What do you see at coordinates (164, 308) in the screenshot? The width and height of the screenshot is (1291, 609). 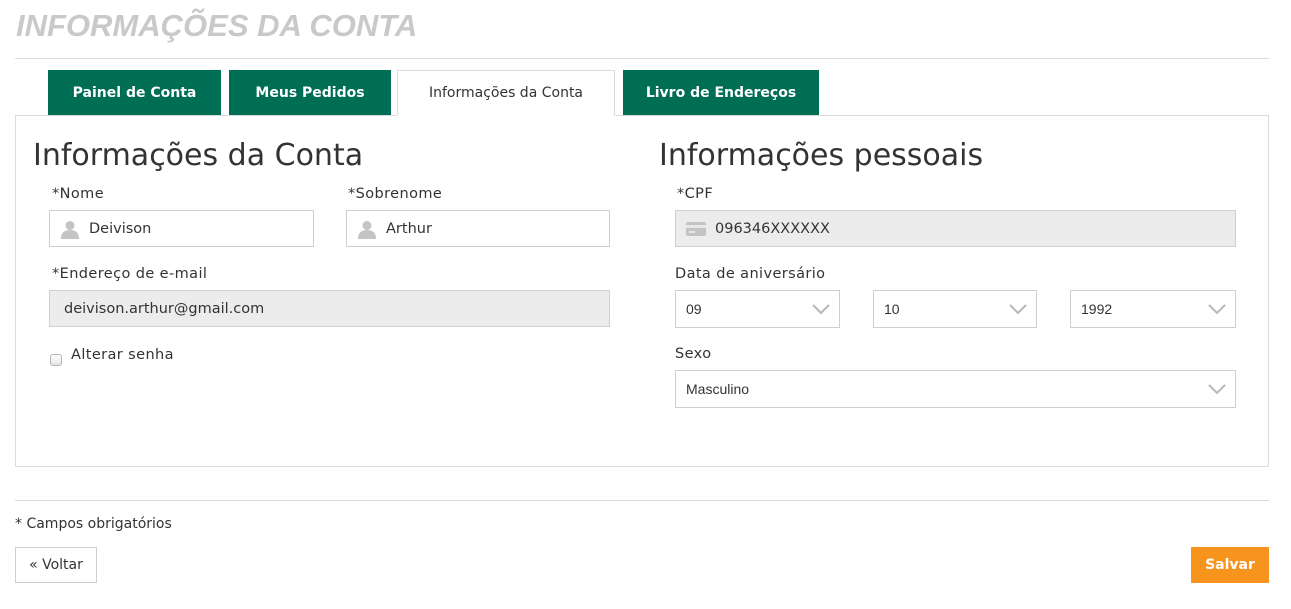 I see `email-value: deivison.arthur@gmail.com` at bounding box center [164, 308].